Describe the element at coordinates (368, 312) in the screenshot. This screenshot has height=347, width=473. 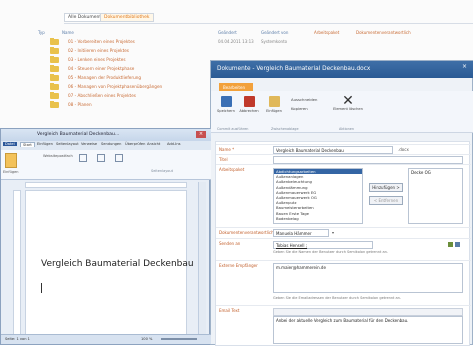
I see `rich-text-toolbar` at that location.